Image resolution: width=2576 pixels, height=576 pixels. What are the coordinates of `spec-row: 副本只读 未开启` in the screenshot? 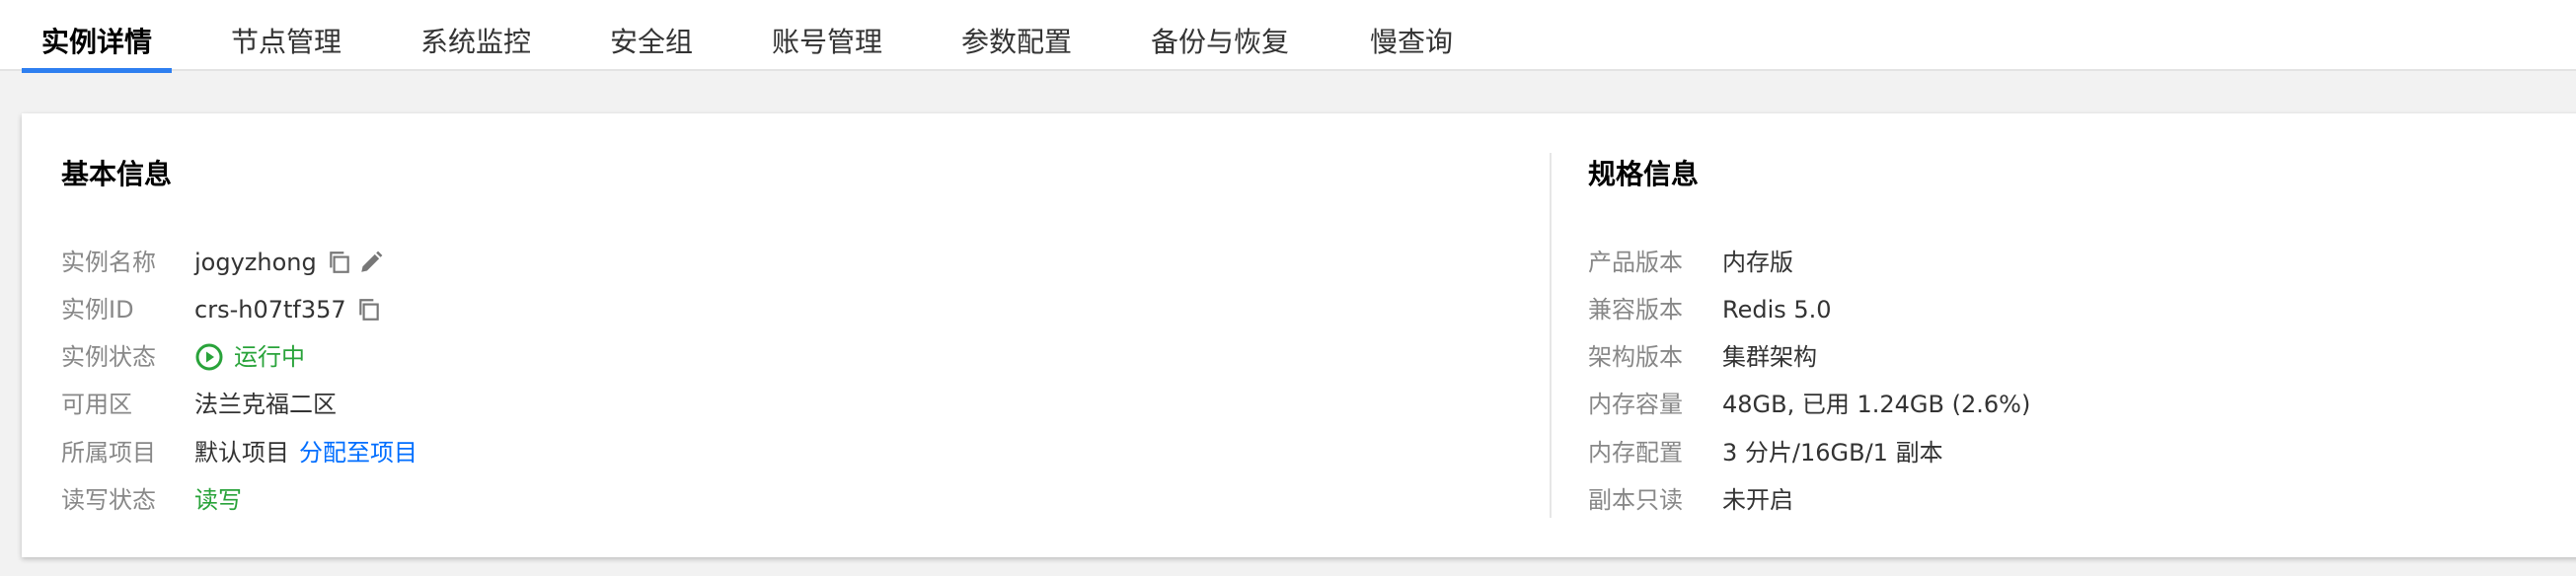 It's located at (2032, 500).